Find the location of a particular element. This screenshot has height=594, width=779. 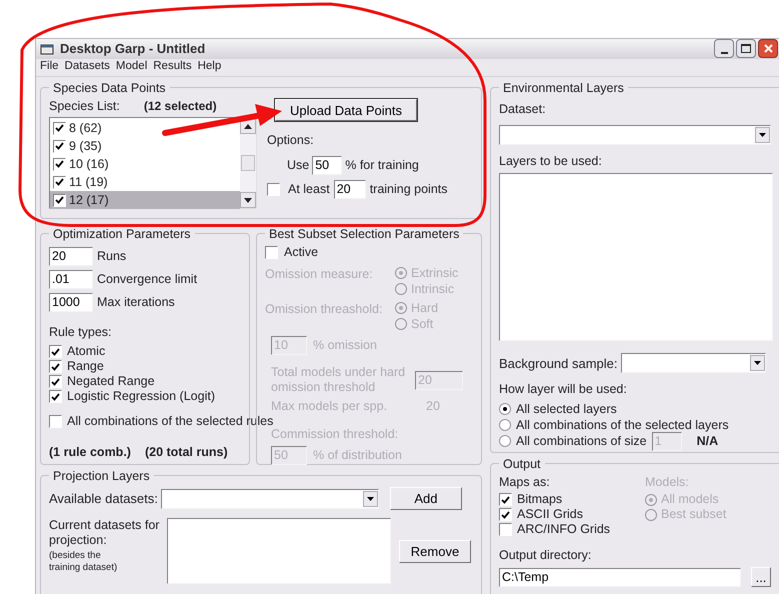

menu-item: Datasets is located at coordinates (87, 67).